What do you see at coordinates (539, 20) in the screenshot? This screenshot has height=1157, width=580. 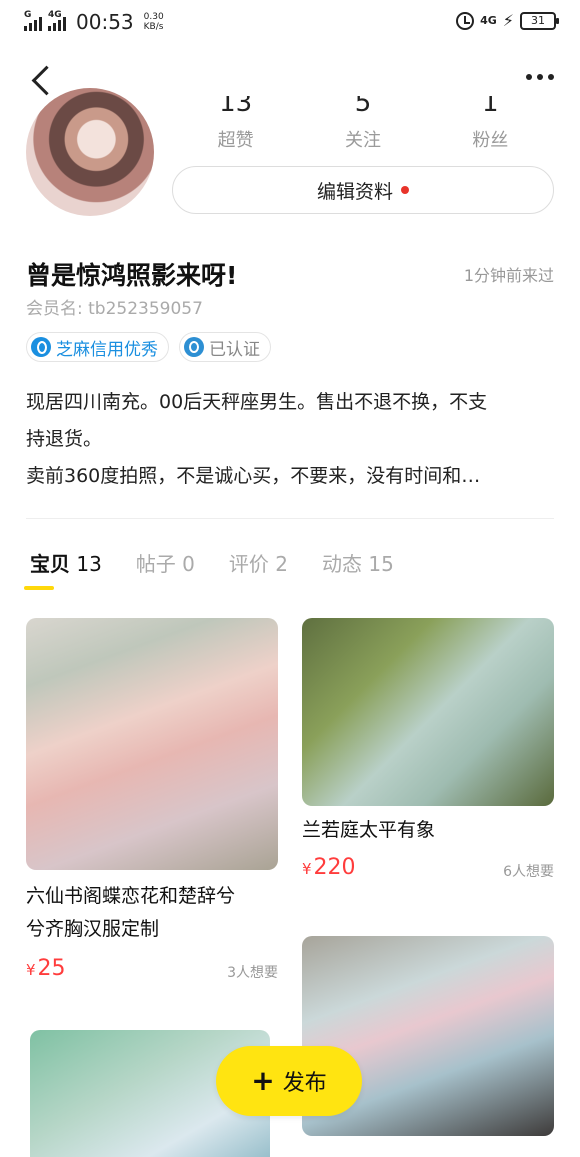 I see `battery-icon: 31` at bounding box center [539, 20].